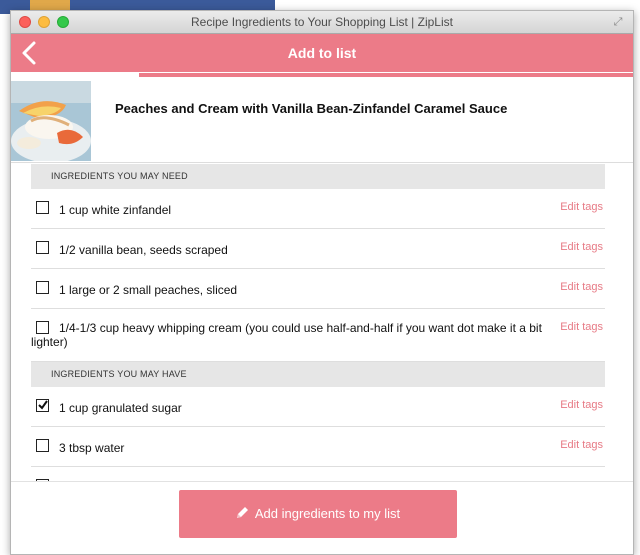  Describe the element at coordinates (318, 447) in the screenshot. I see `ingredient-row: 3 tbsp water Edit tags` at that location.